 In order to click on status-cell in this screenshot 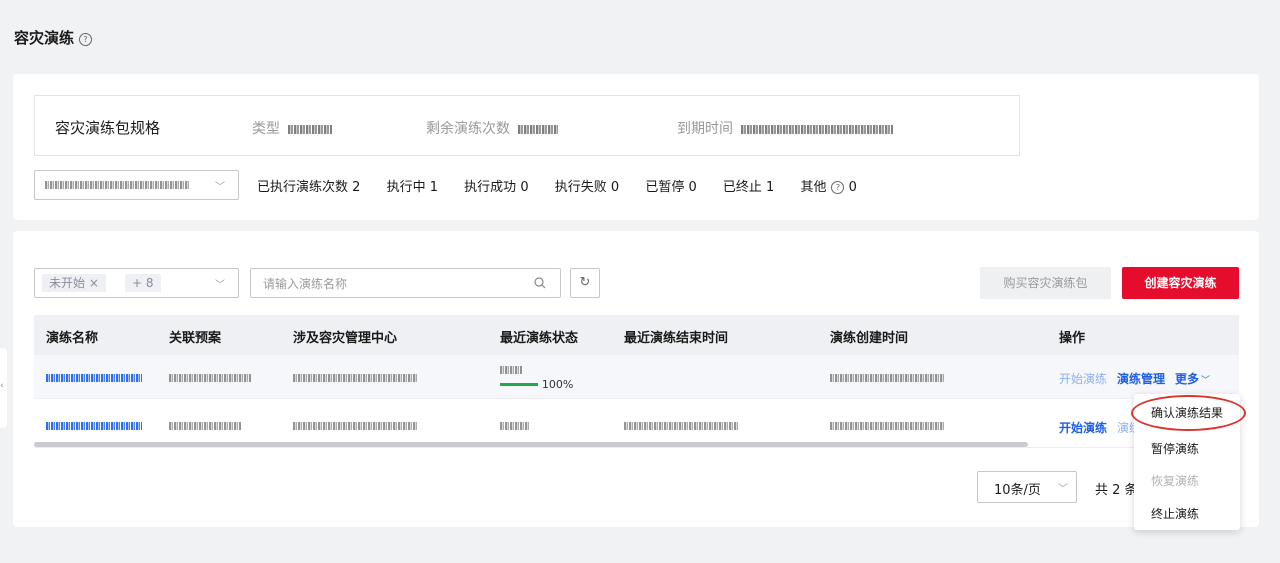, I will do `click(515, 426)`.